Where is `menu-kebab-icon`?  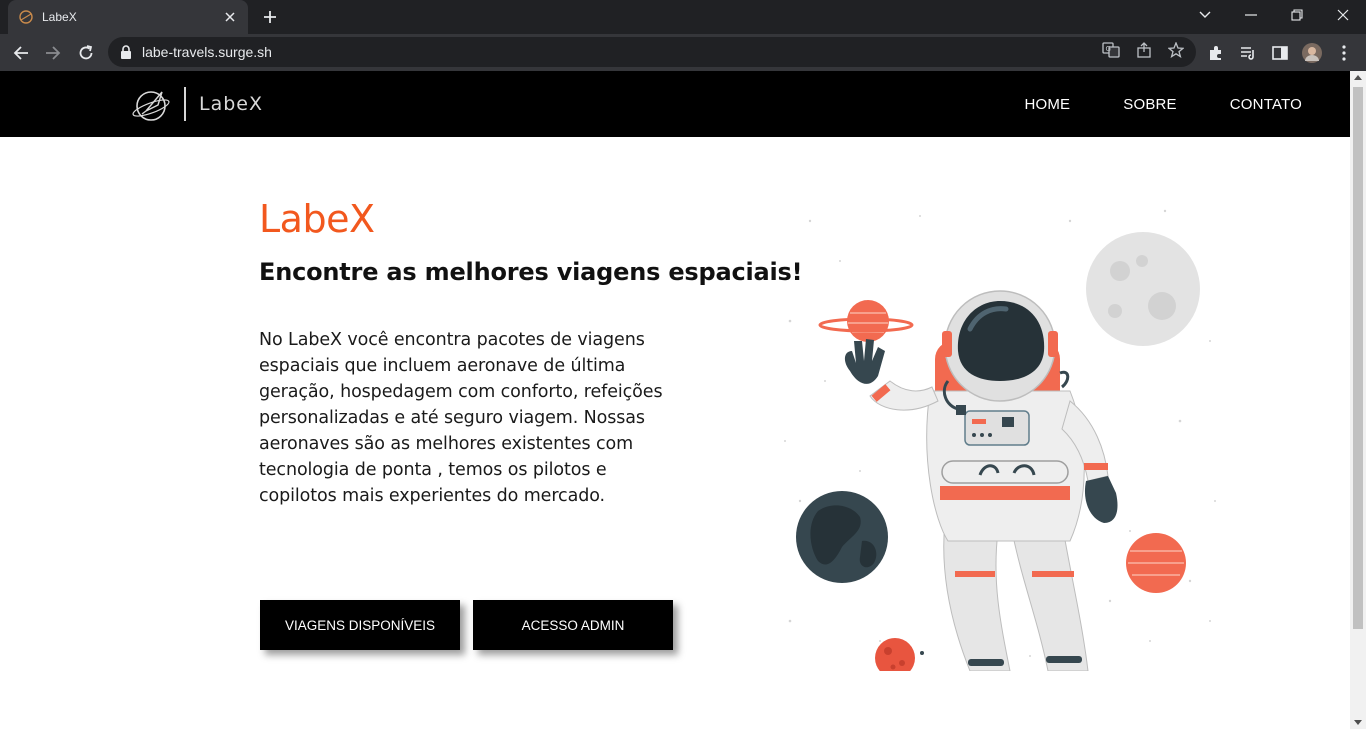 menu-kebab-icon is located at coordinates (1344, 53).